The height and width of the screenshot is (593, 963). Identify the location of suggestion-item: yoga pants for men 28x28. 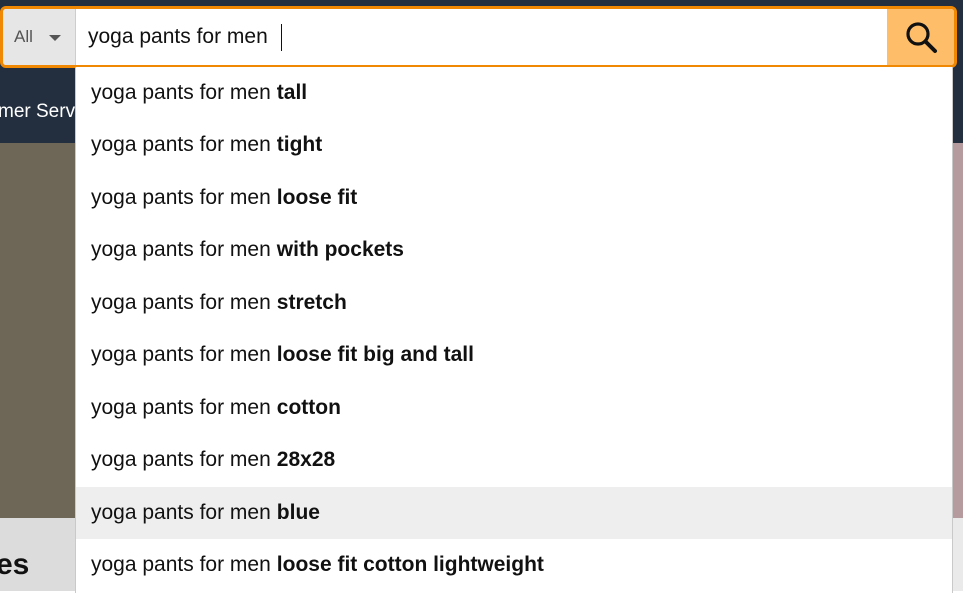
(514, 460).